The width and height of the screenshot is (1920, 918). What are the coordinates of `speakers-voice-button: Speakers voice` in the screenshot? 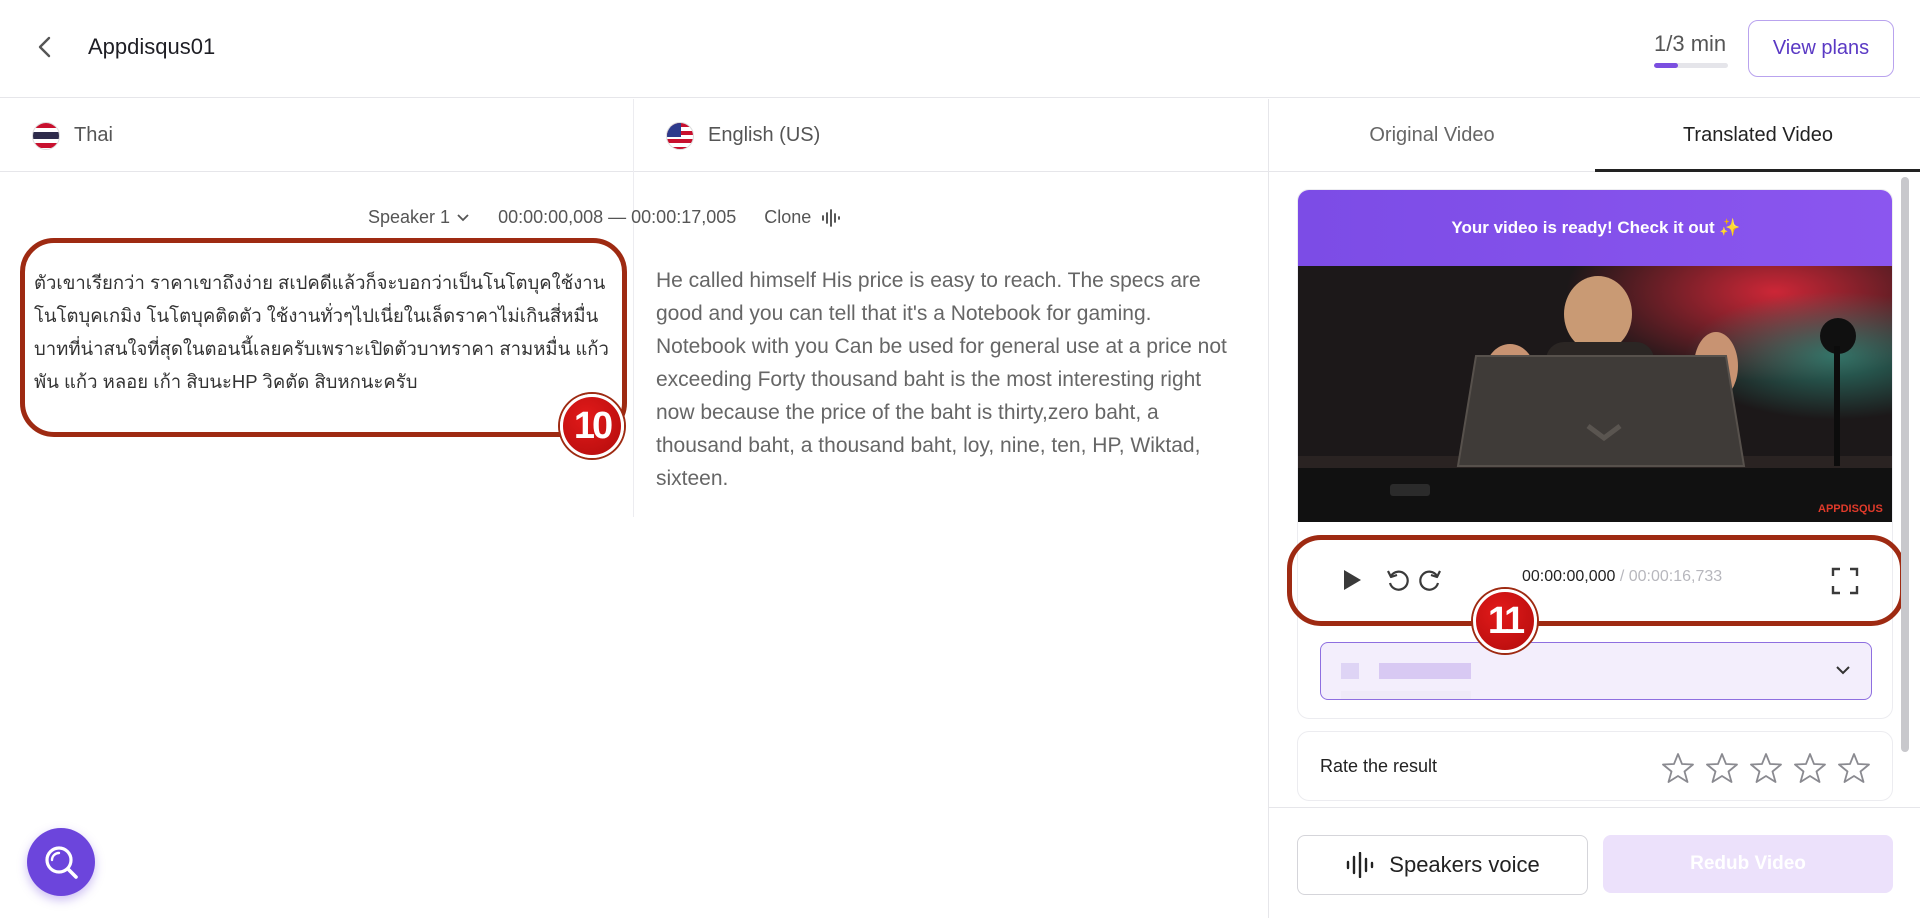 It's located at (1442, 865).